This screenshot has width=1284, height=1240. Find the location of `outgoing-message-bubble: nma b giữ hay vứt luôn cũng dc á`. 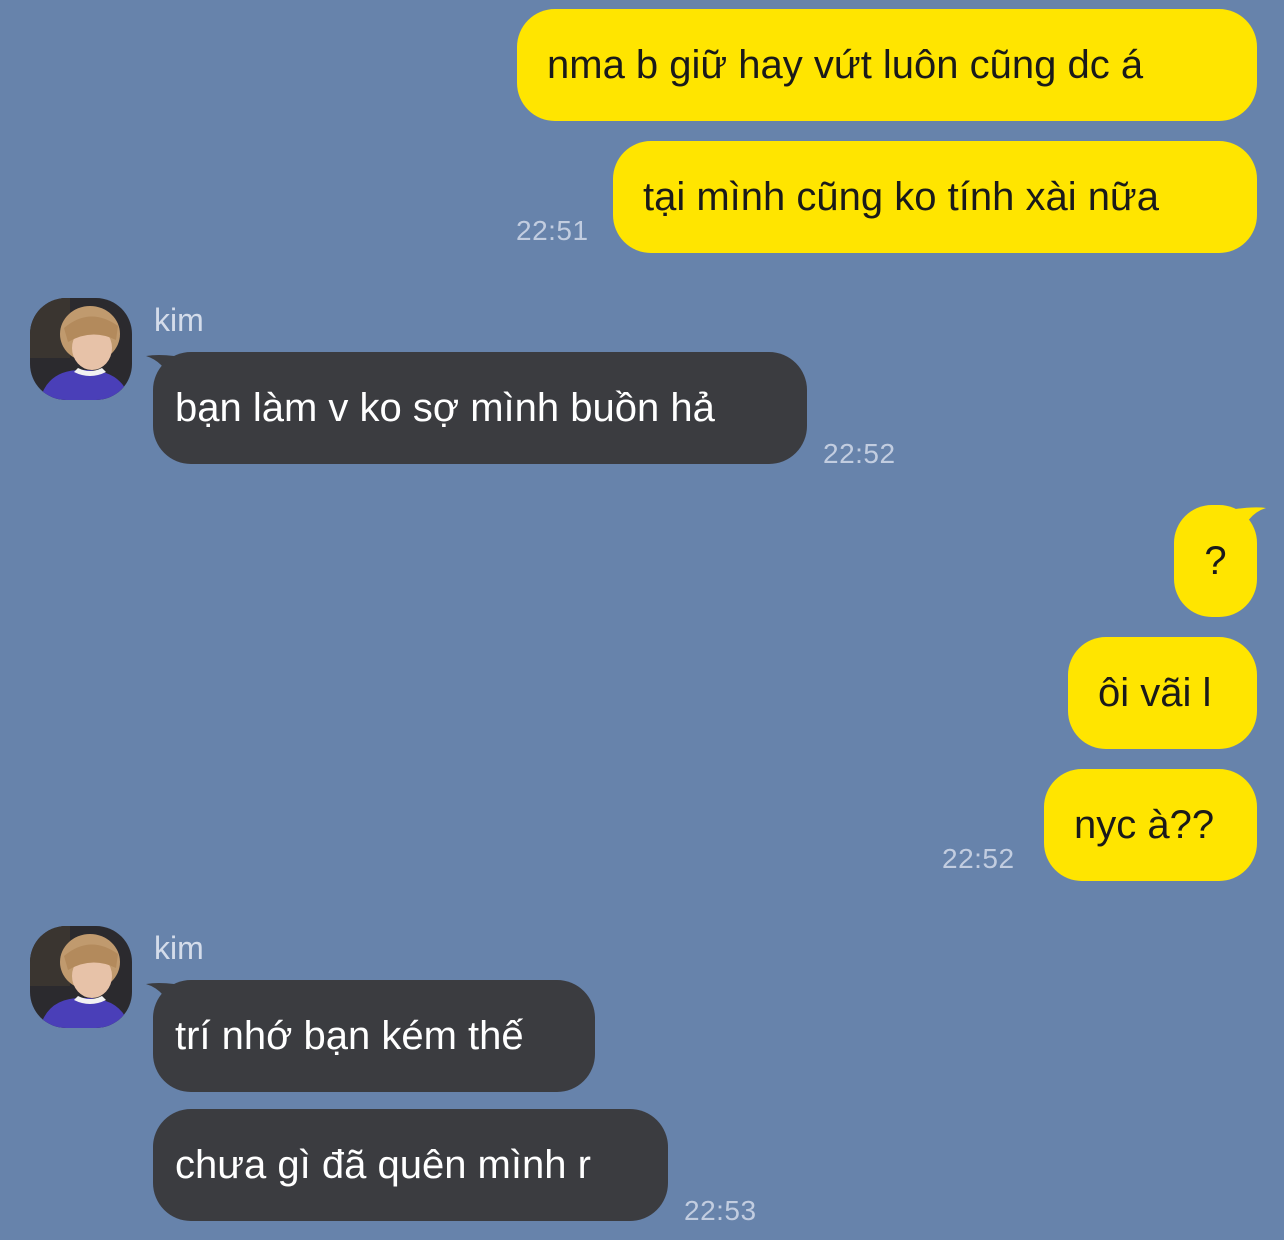

outgoing-message-bubble: nma b giữ hay vứt luôn cũng dc á is located at coordinates (887, 65).